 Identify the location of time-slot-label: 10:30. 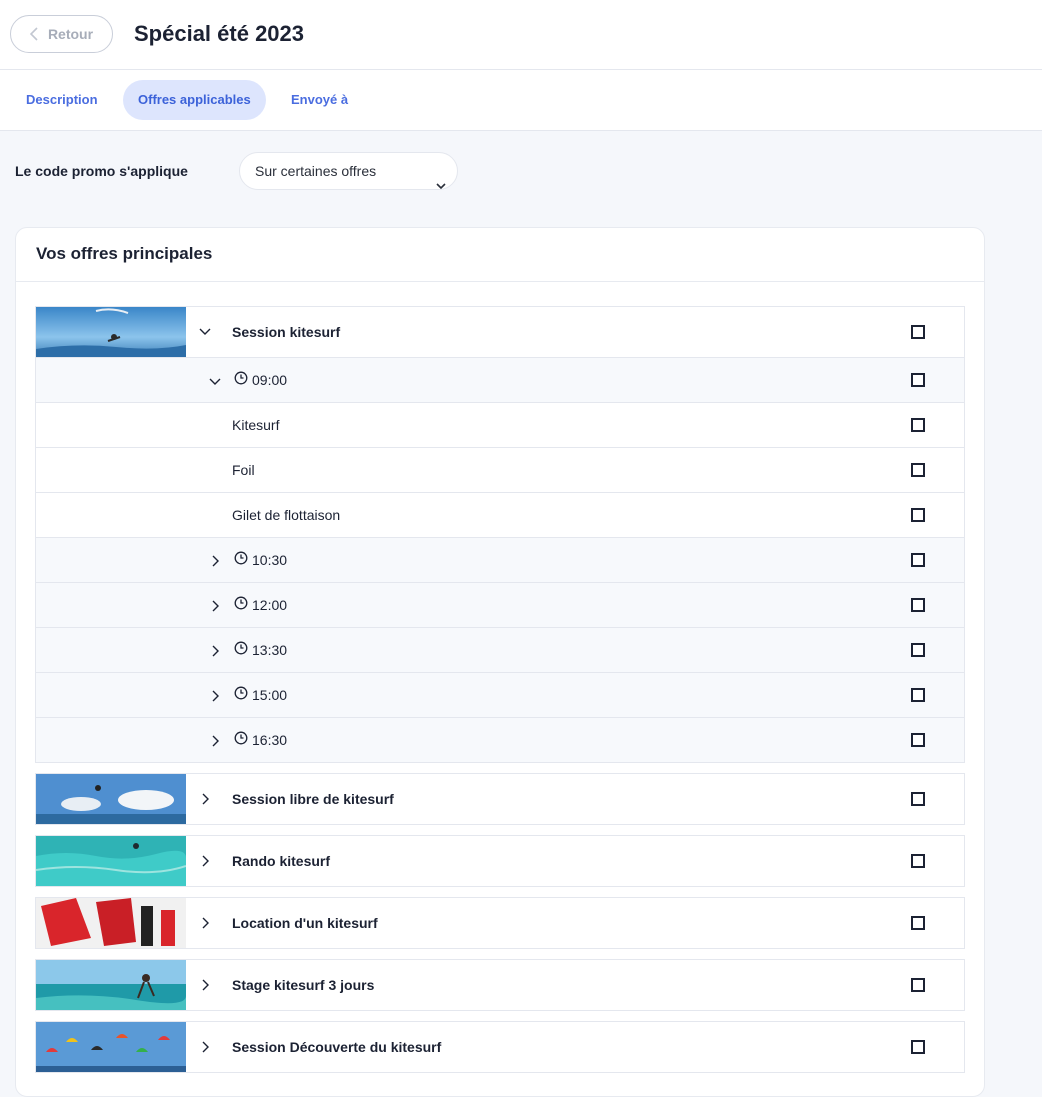
(270, 560).